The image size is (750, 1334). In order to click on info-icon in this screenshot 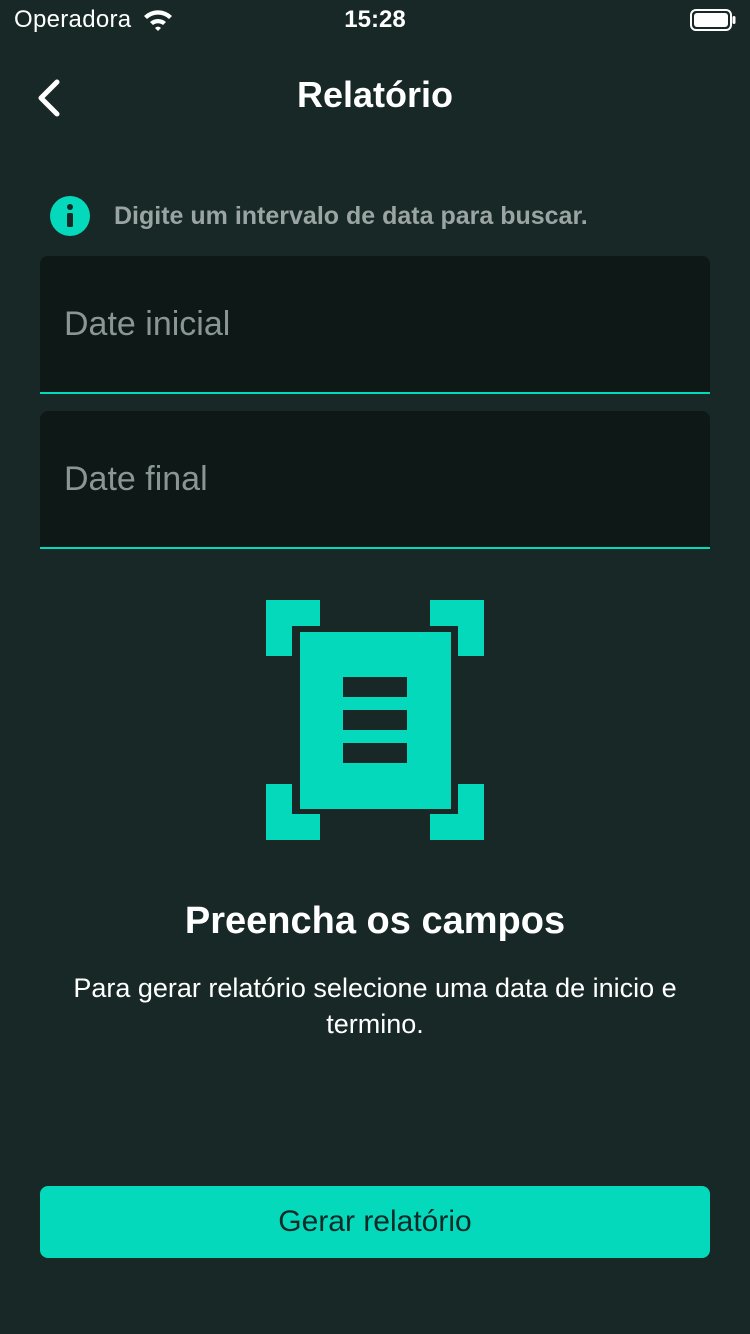, I will do `click(70, 216)`.